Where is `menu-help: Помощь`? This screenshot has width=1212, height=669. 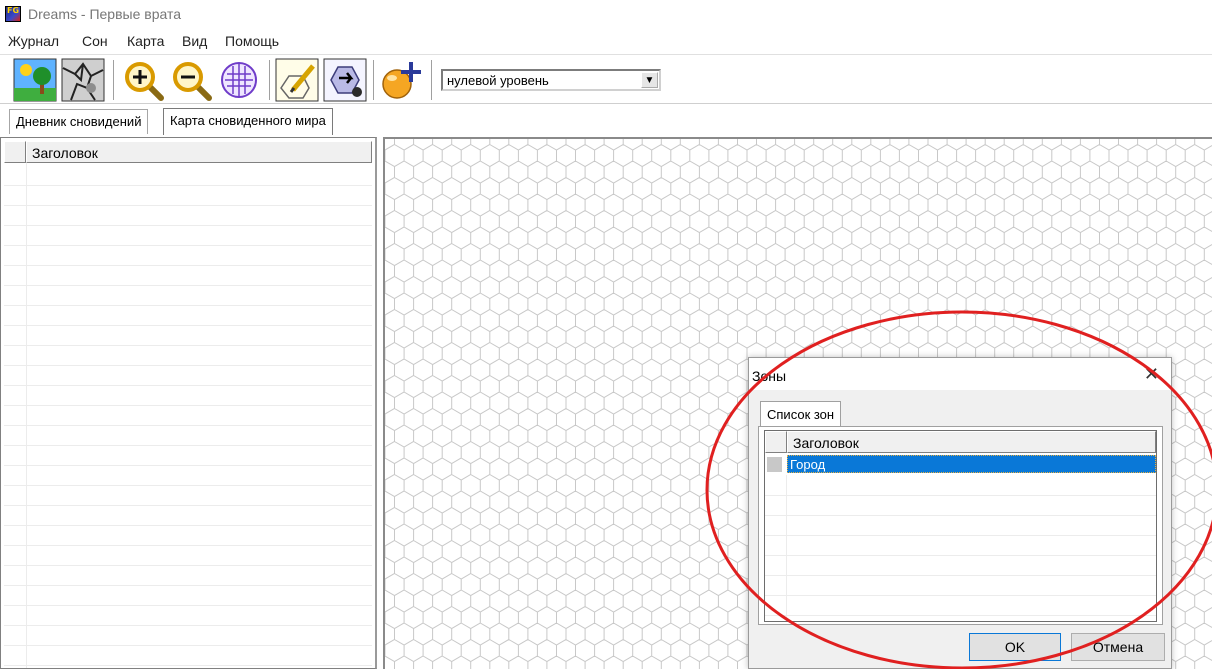 menu-help: Помощь is located at coordinates (252, 41).